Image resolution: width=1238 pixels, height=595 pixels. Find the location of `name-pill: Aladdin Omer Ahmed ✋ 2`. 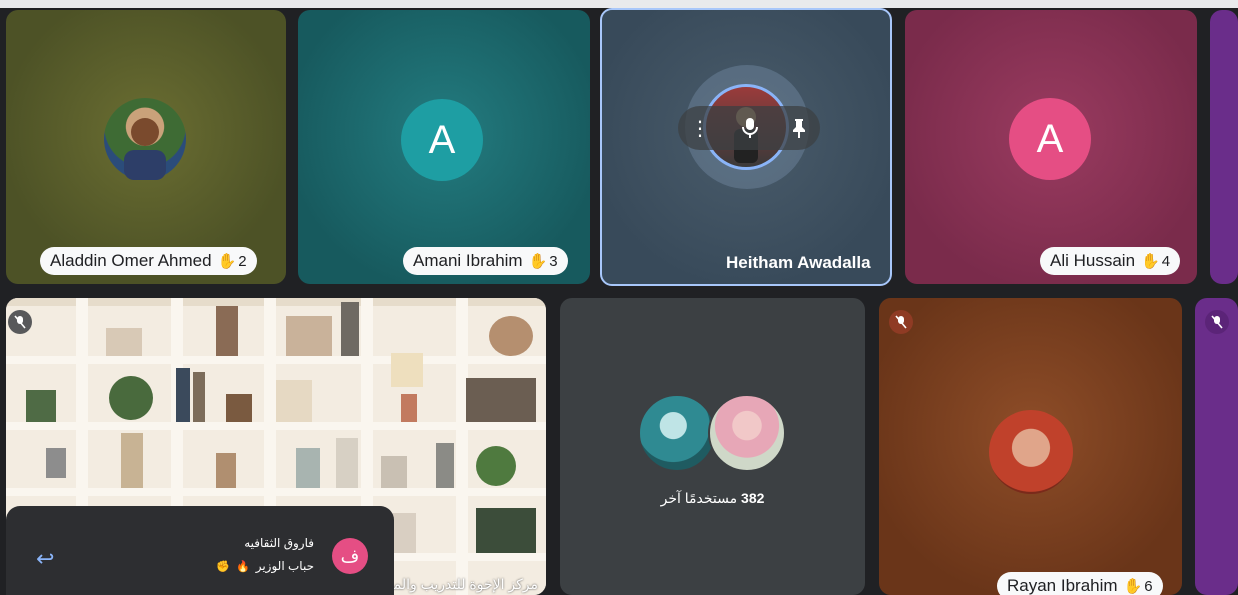

name-pill: Aladdin Omer Ahmed ✋ 2 is located at coordinates (148, 261).